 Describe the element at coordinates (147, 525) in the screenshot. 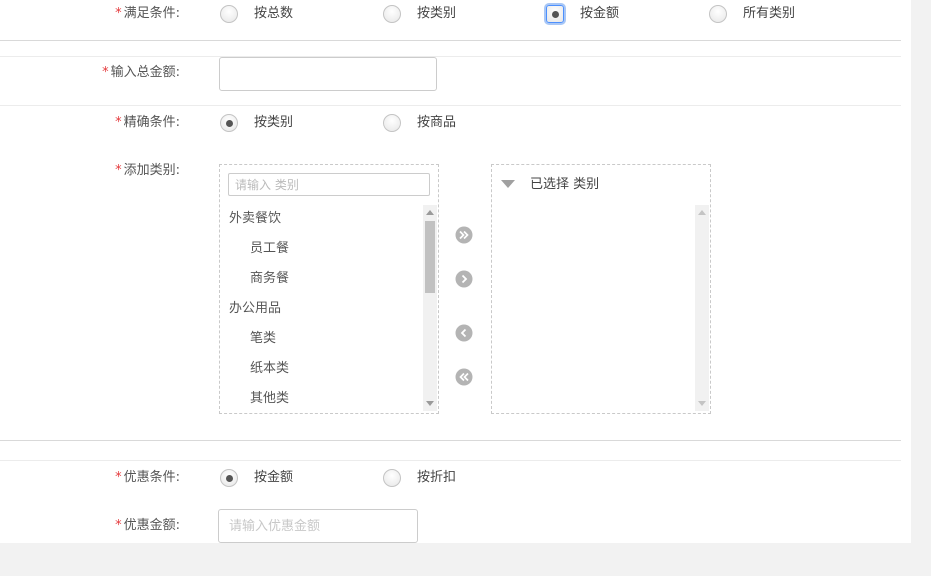

I see `discount-amount-label: * 优惠金额:` at that location.